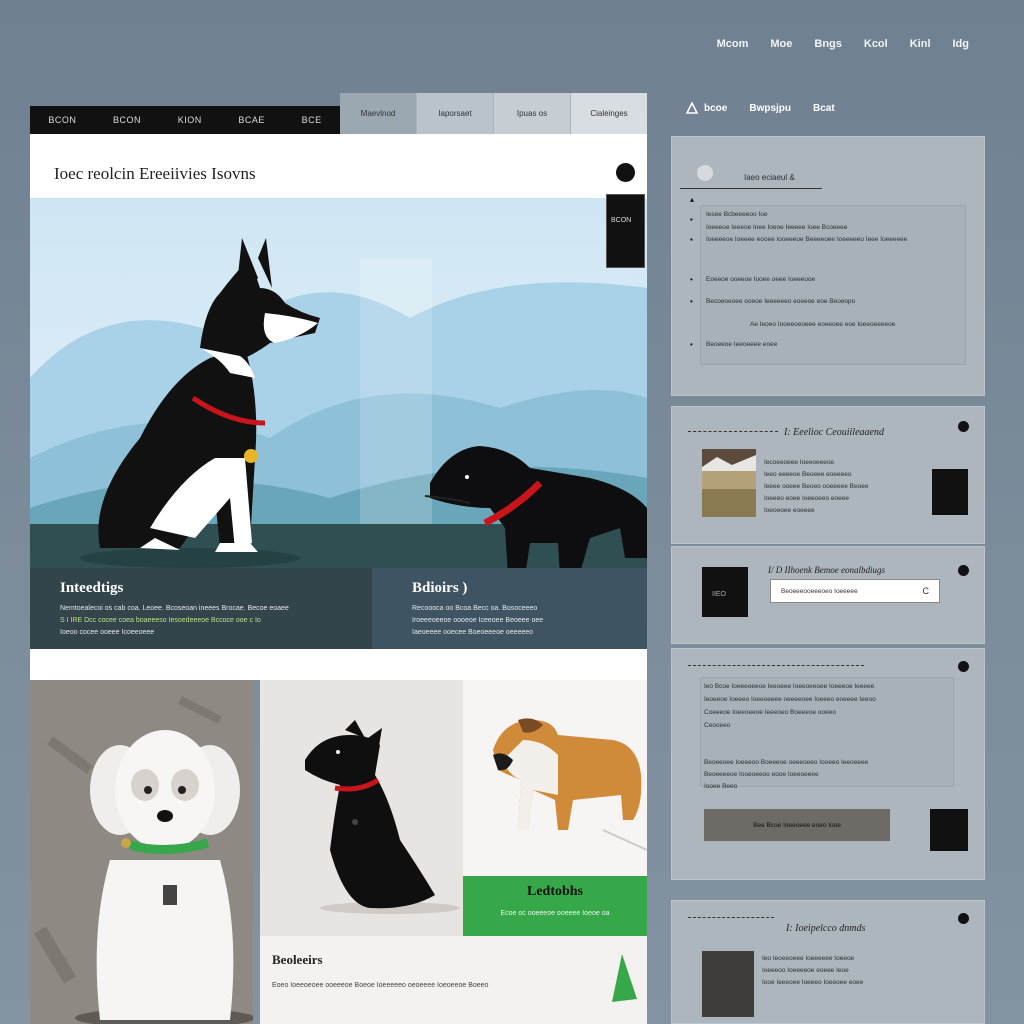 This screenshot has height=1024, width=1024. I want to click on tab-item: Cialeinges, so click(609, 113).